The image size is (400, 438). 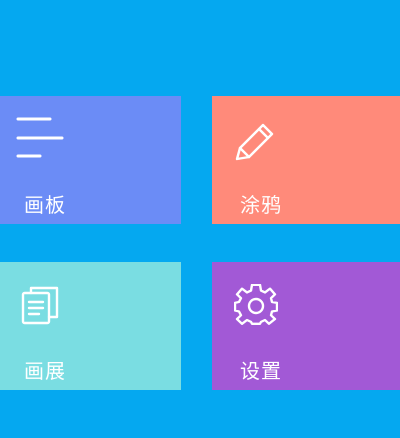 I want to click on tile-settings: 设置, so click(x=306, y=326).